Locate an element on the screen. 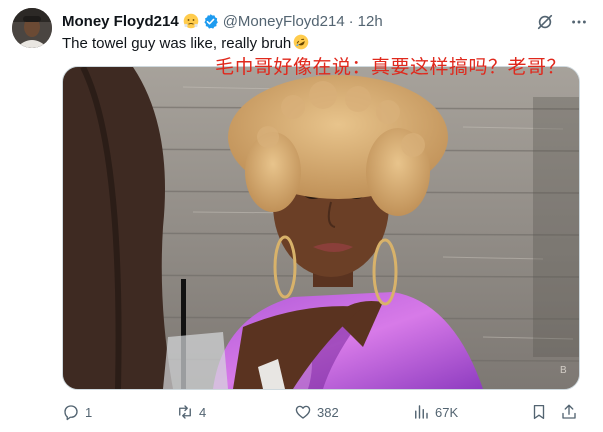 This screenshot has height=432, width=603. avatar is located at coordinates (32, 28).